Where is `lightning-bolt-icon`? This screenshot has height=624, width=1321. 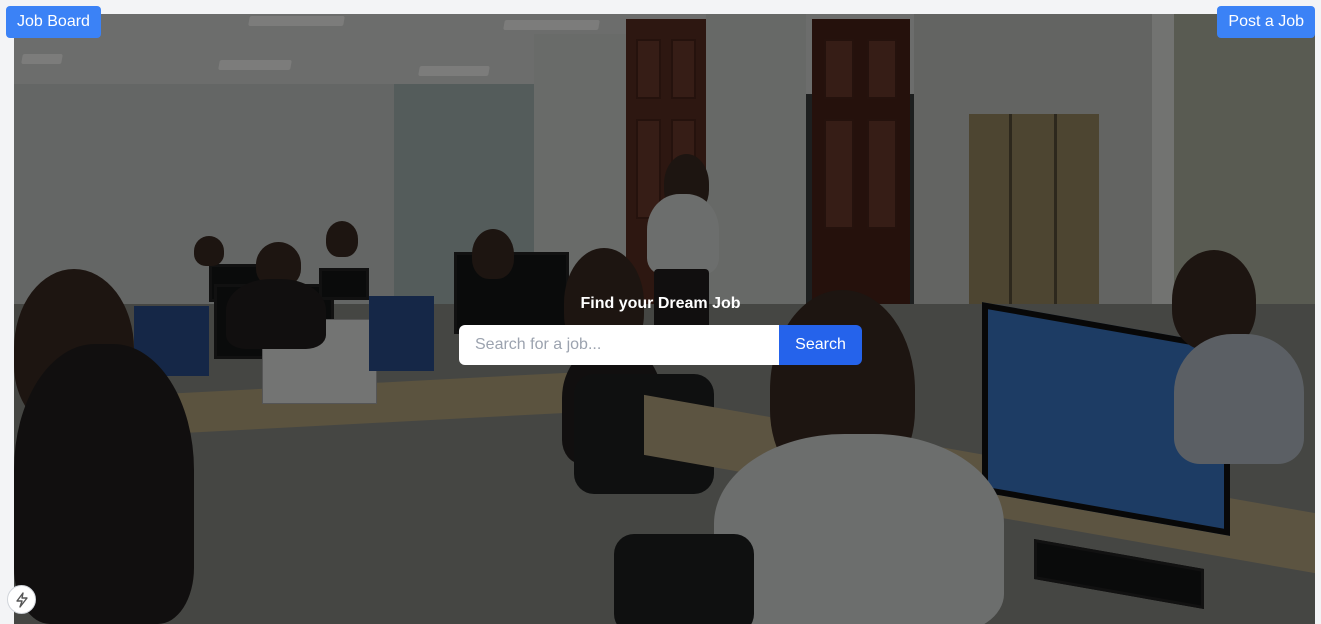
lightning-bolt-icon is located at coordinates (21, 599).